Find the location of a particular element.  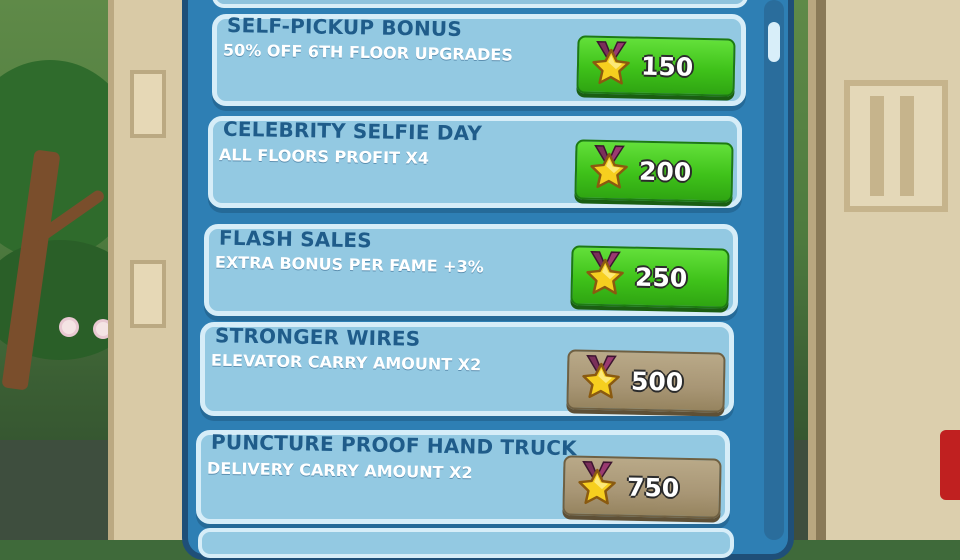

upgrade-row: FLASH SALES EXTRA BONUS PER FAME +3% 250 is located at coordinates (471, 270).